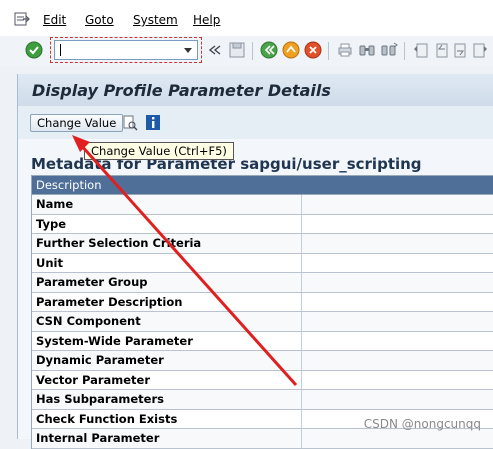  I want to click on row-label: Has Subparameters, so click(100, 399).